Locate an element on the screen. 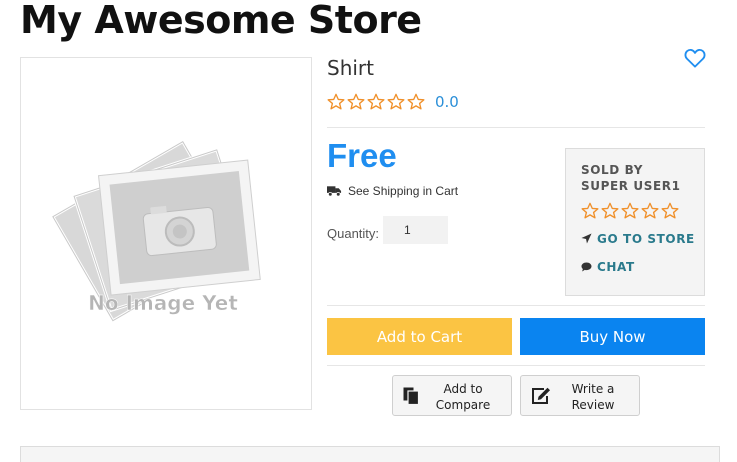  quantity-input is located at coordinates (415, 230).